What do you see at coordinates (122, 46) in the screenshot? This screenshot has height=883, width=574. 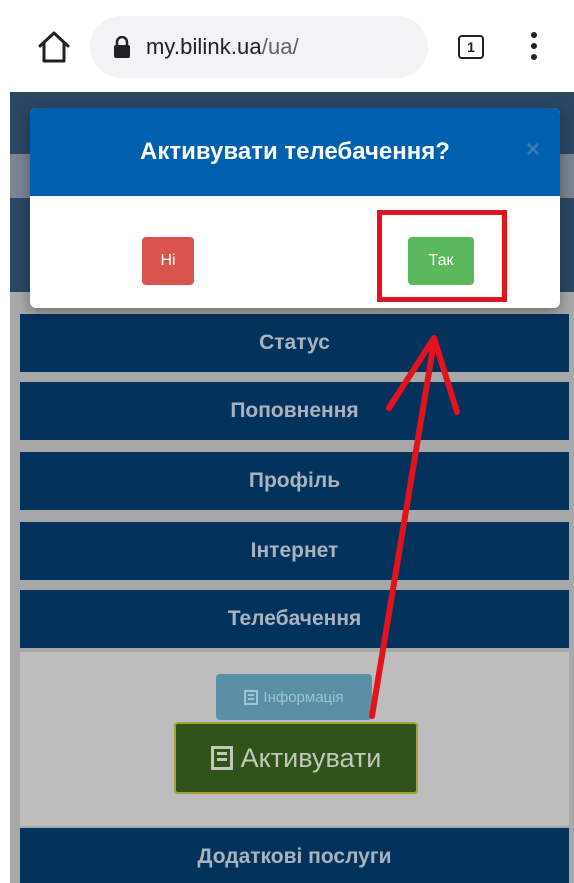 I see `lock-icon` at bounding box center [122, 46].